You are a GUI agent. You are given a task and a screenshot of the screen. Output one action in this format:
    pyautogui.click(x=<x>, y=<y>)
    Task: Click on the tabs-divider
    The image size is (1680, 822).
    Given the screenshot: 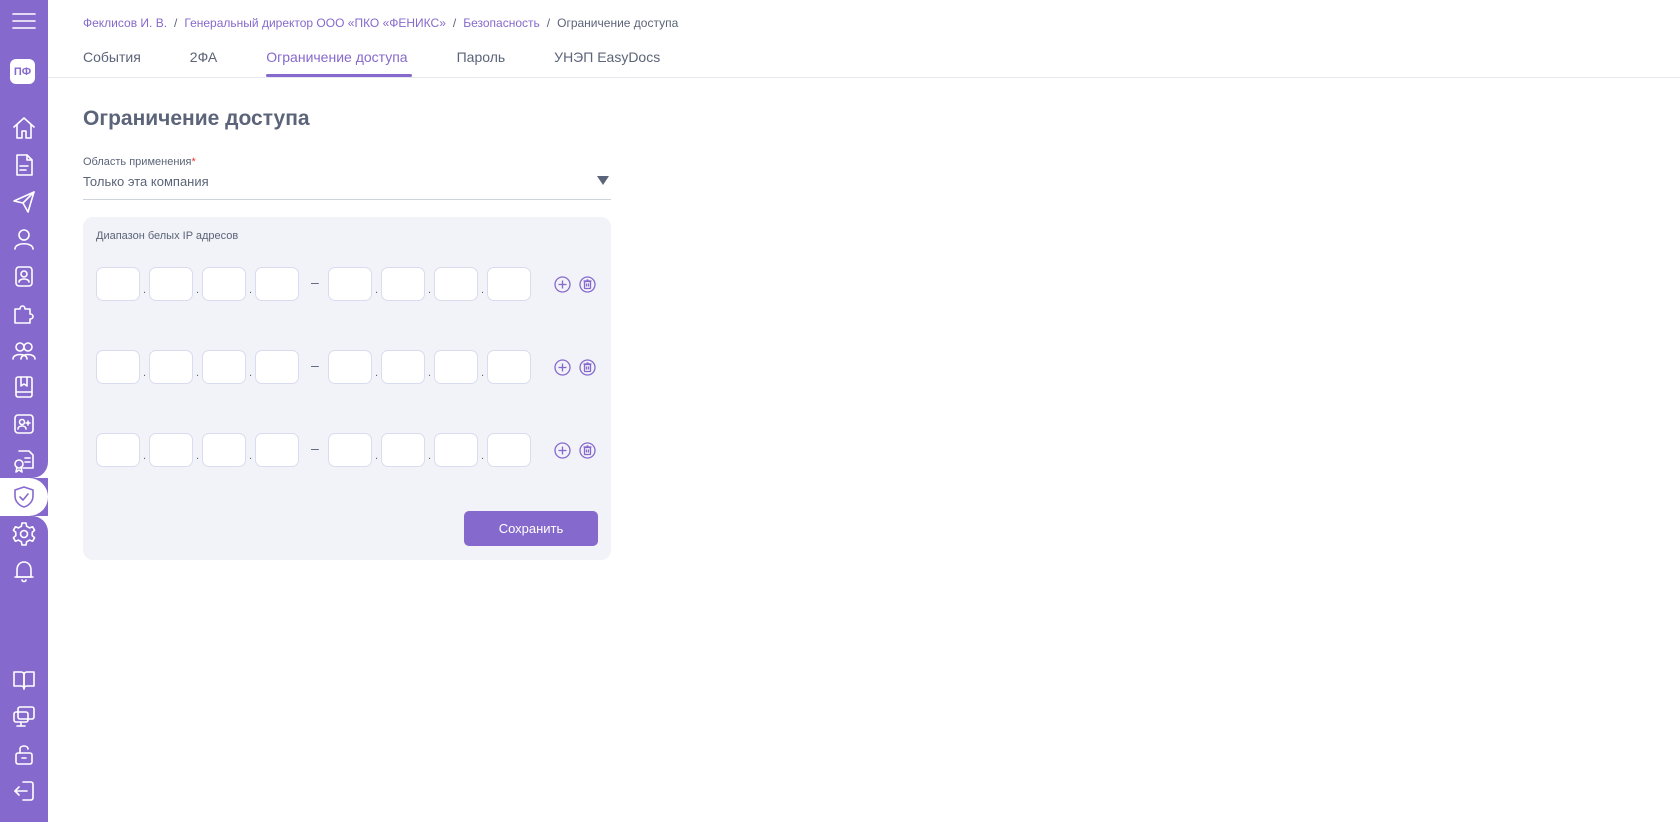 What is the action you would take?
    pyautogui.click(x=864, y=77)
    